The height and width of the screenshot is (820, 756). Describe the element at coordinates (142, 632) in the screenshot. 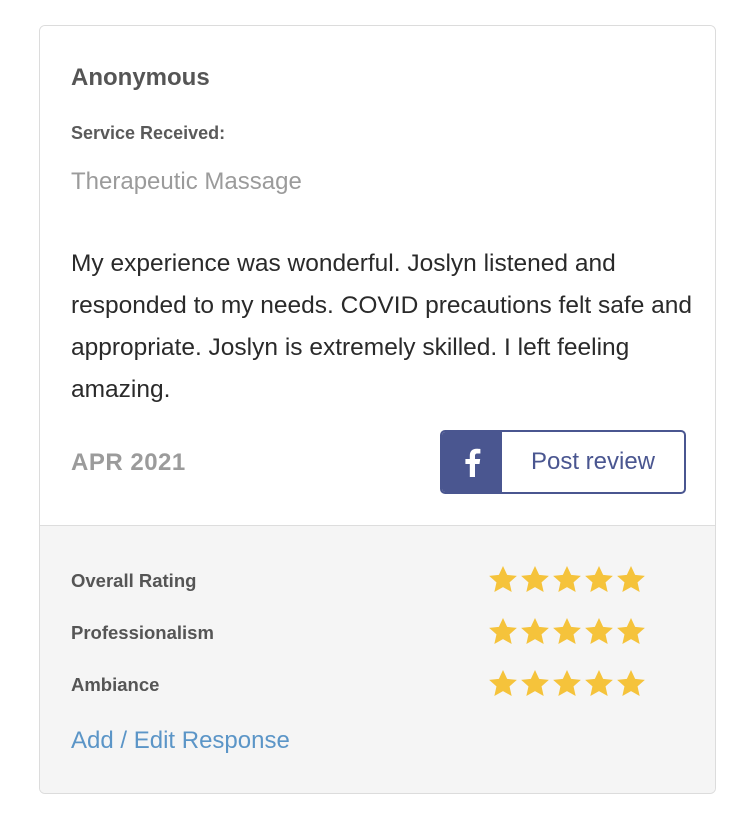

I see `rating-label: Professionalism` at that location.